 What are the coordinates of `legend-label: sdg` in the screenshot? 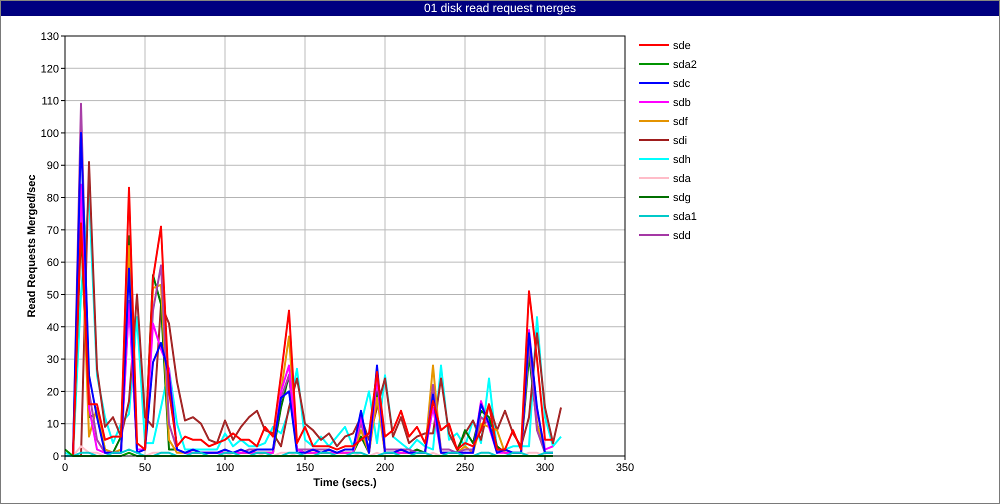 It's located at (682, 198).